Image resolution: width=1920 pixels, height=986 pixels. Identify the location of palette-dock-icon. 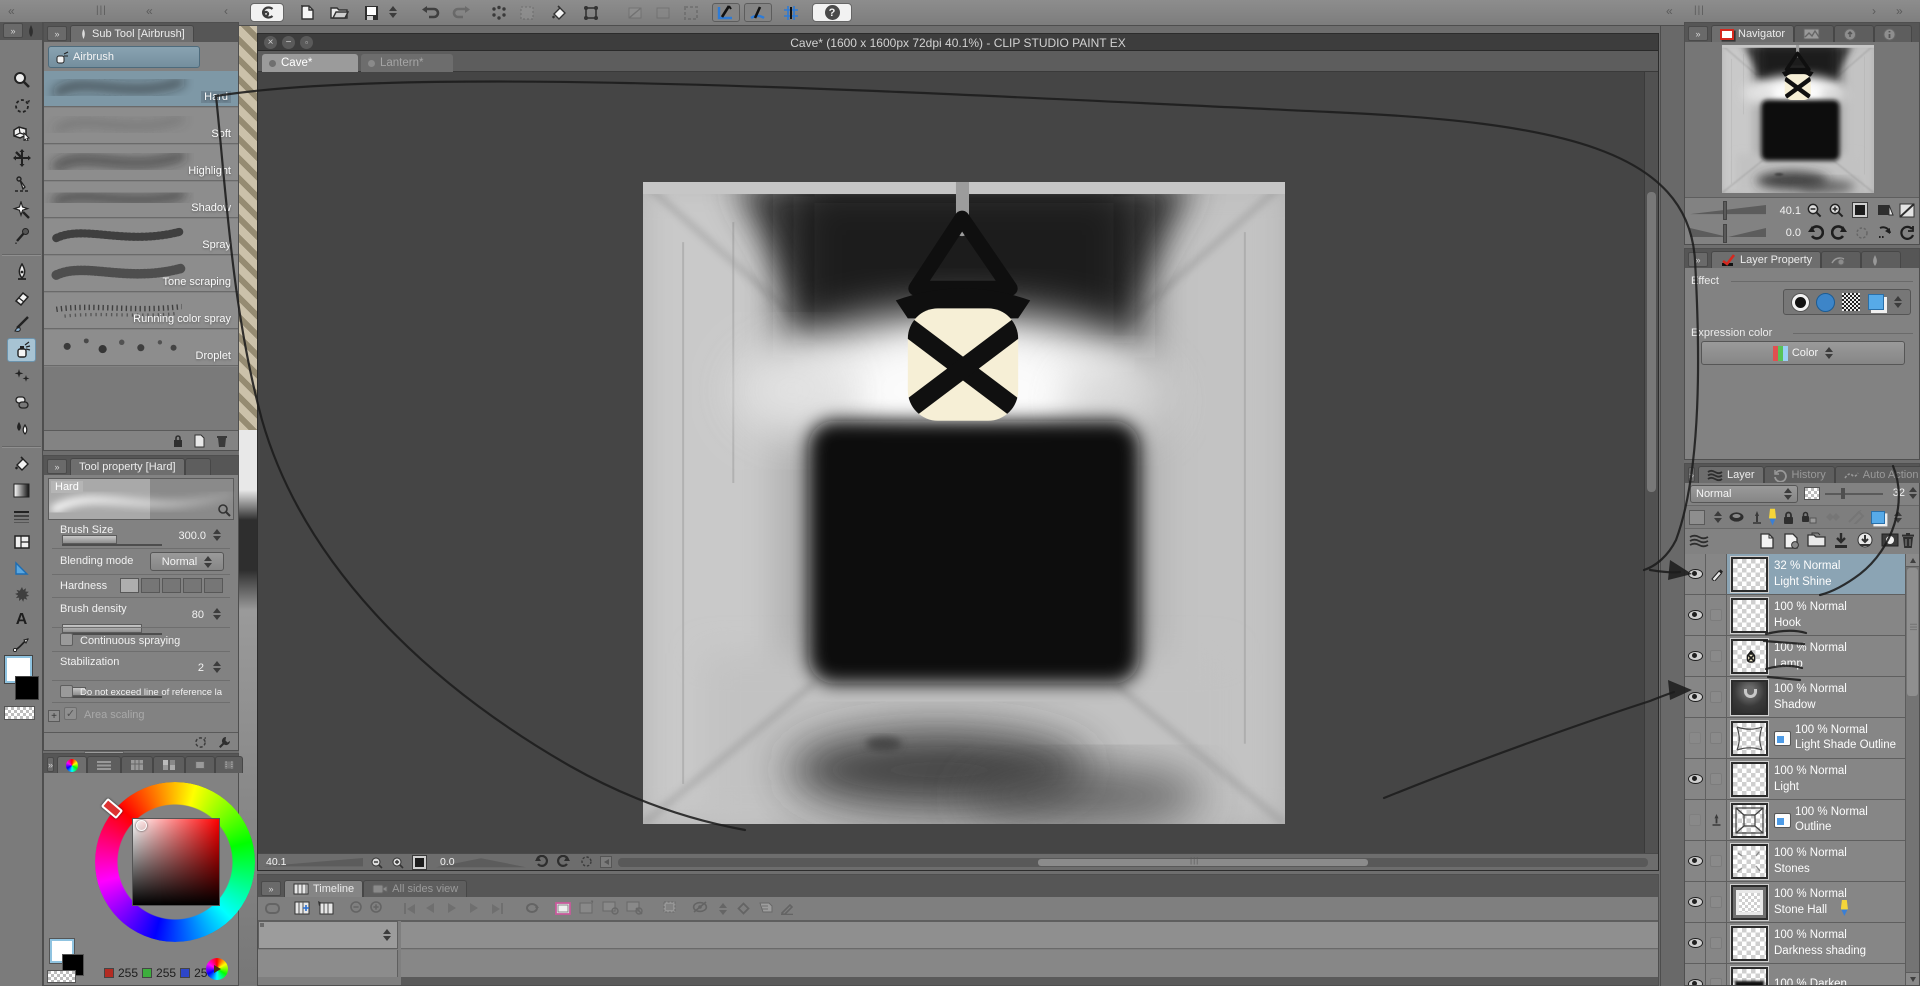
(1699, 541).